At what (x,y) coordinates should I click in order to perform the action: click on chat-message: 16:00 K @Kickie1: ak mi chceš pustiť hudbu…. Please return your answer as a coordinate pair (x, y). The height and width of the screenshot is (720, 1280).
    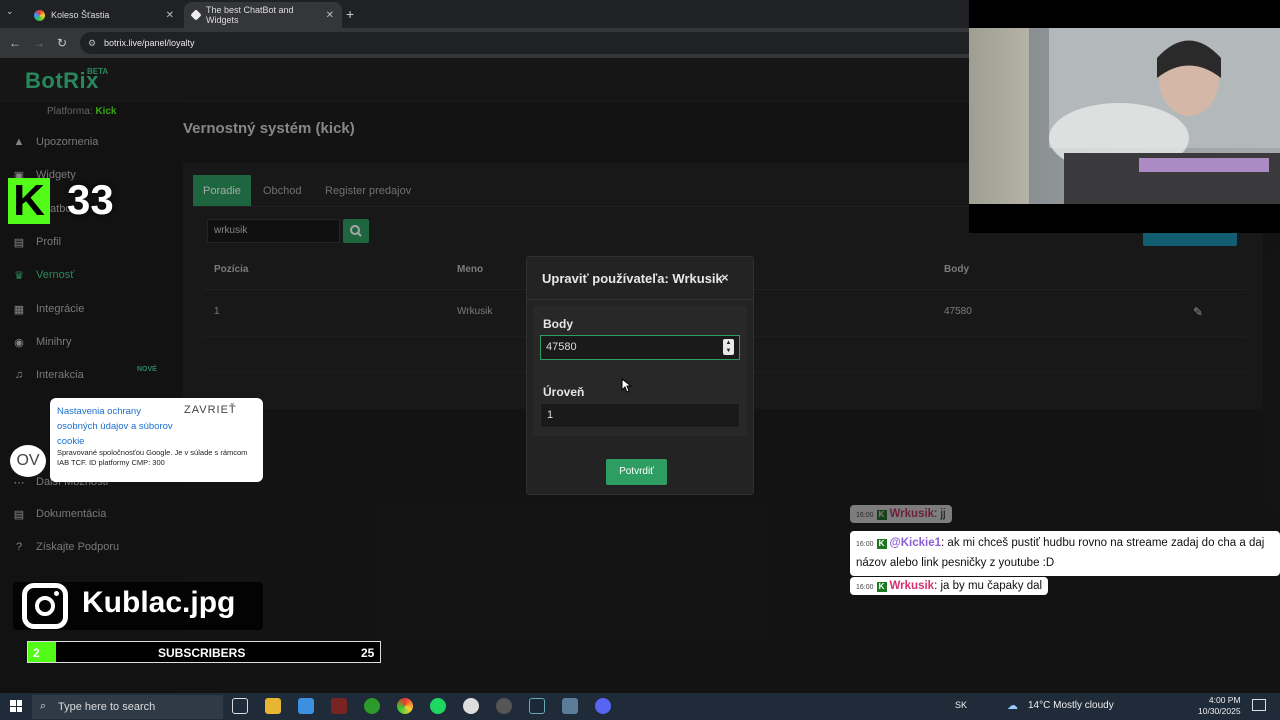
    Looking at the image, I should click on (1065, 553).